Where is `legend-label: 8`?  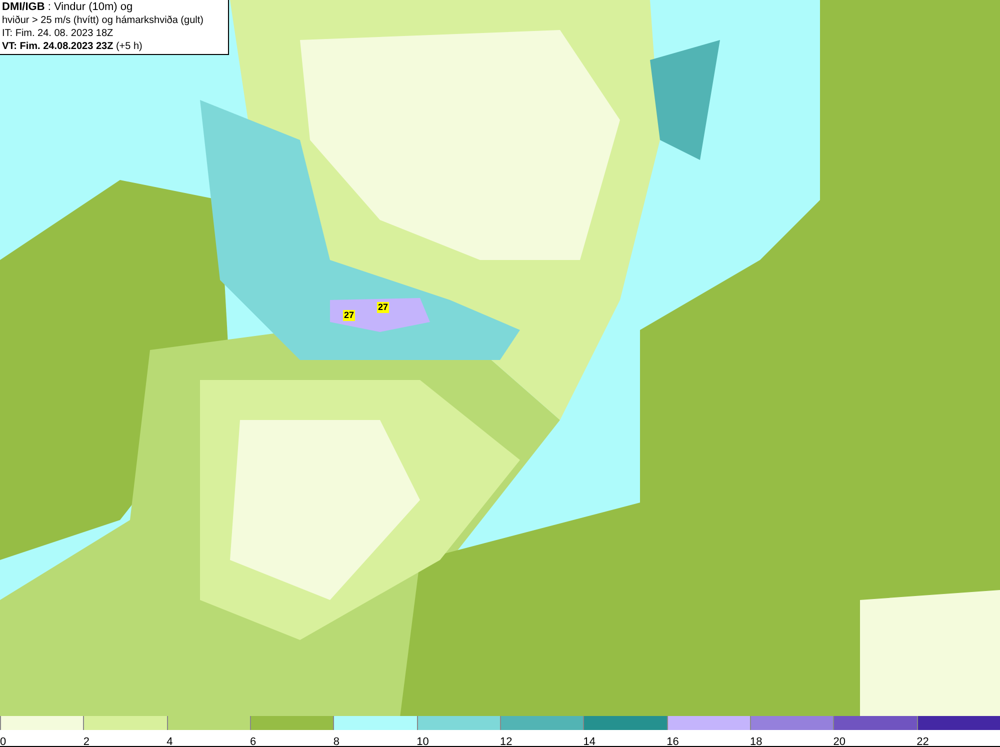 legend-label: 8 is located at coordinates (336, 741).